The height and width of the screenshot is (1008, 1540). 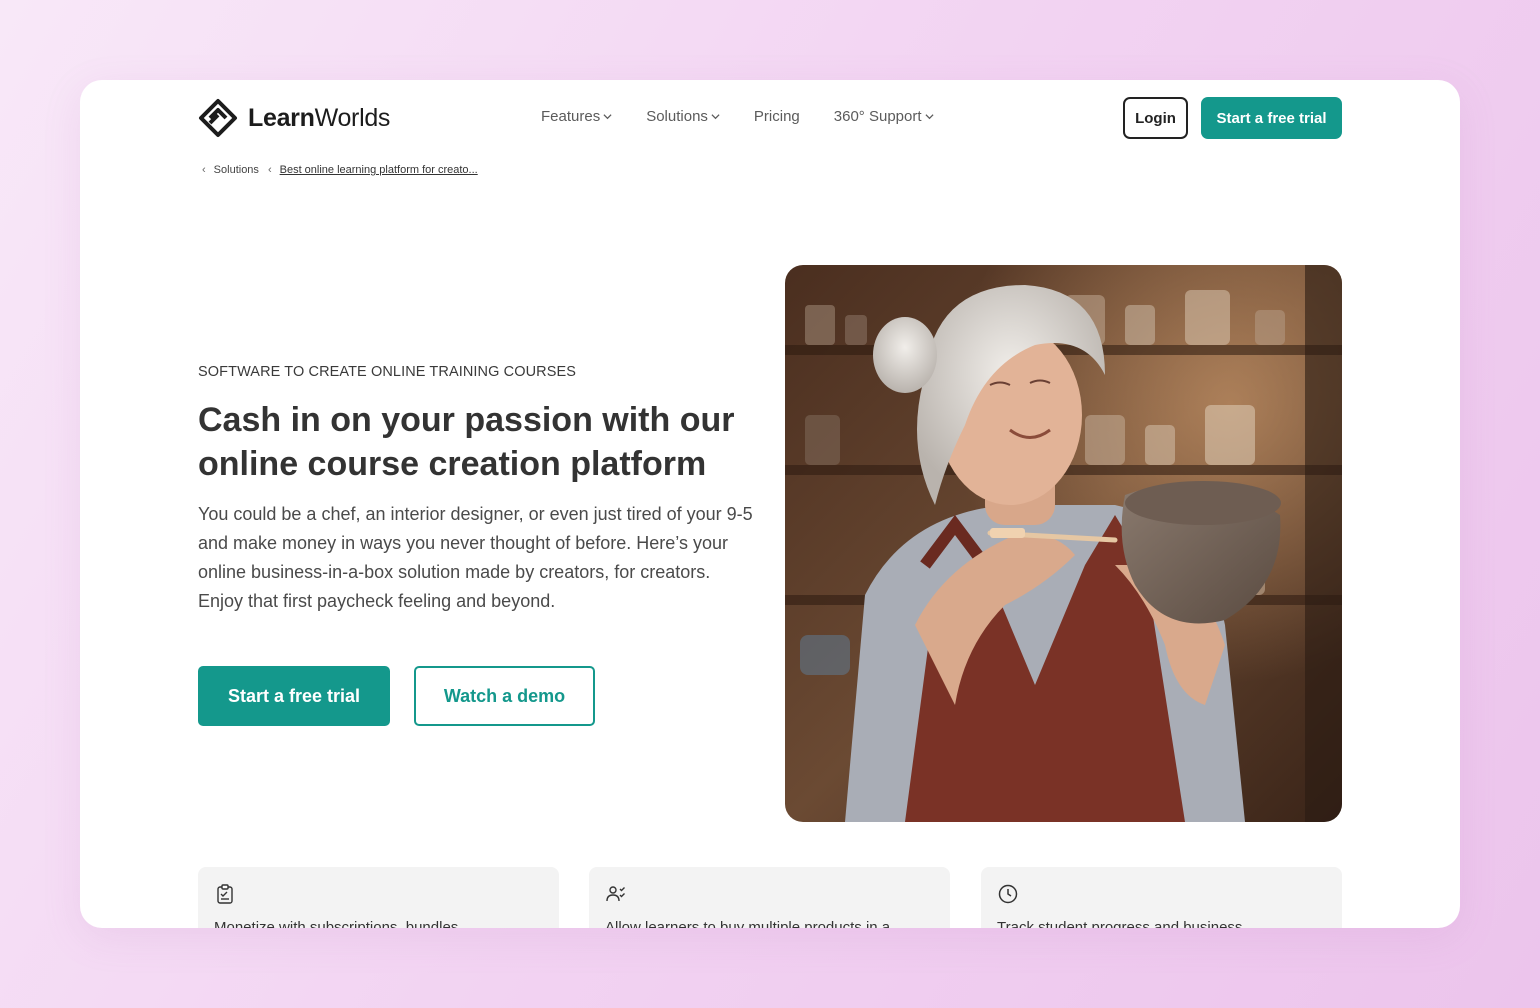 I want to click on login-button: Login, so click(x=1155, y=118).